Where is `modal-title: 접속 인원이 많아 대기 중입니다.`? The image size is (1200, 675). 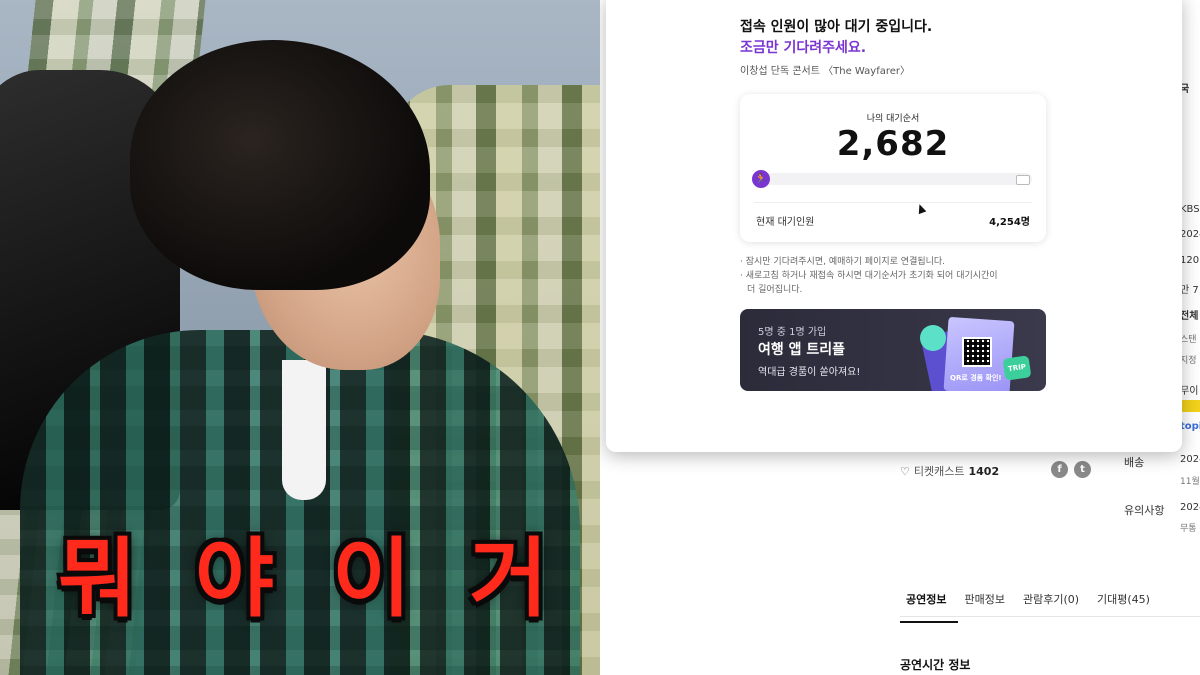 modal-title: 접속 인원이 많아 대기 중입니다. is located at coordinates (836, 27).